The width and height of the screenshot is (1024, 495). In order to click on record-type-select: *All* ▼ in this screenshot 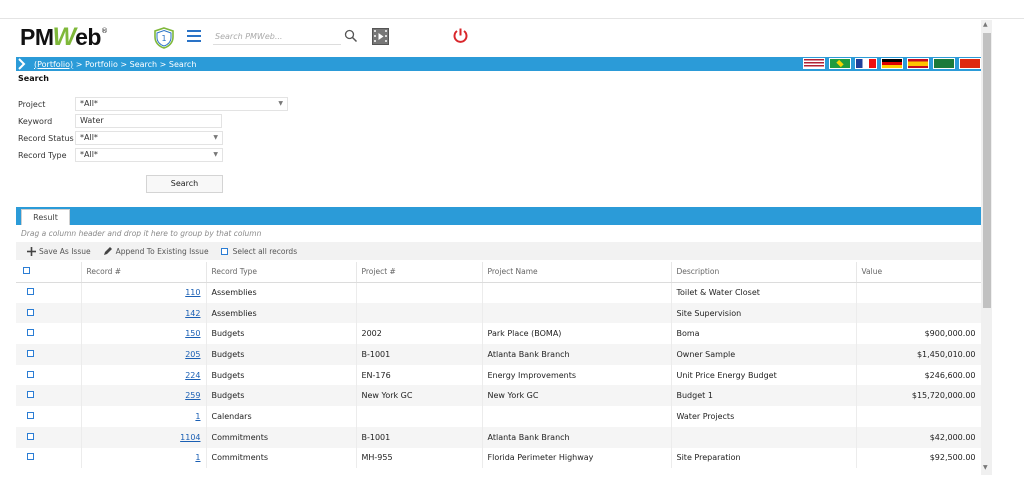, I will do `click(149, 155)`.